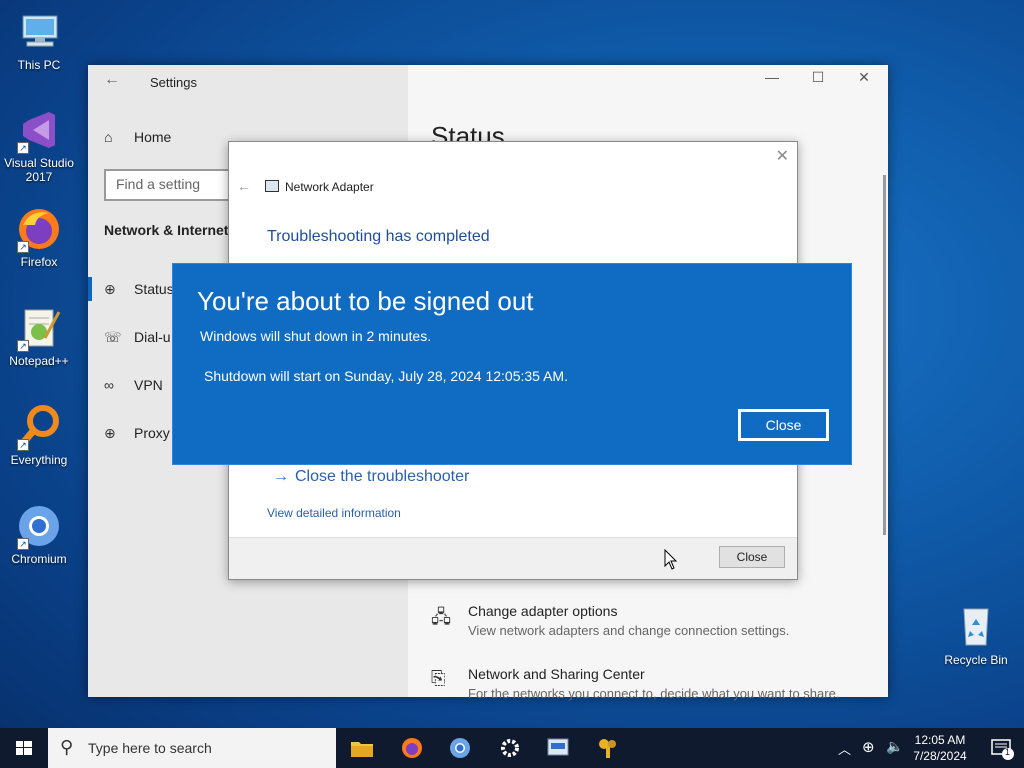  What do you see at coordinates (772, 77) in the screenshot?
I see `minimize-icon: —` at bounding box center [772, 77].